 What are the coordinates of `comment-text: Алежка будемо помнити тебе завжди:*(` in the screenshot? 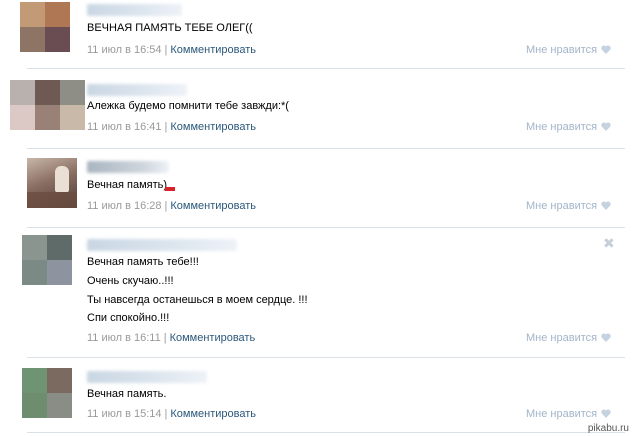 It's located at (188, 106).